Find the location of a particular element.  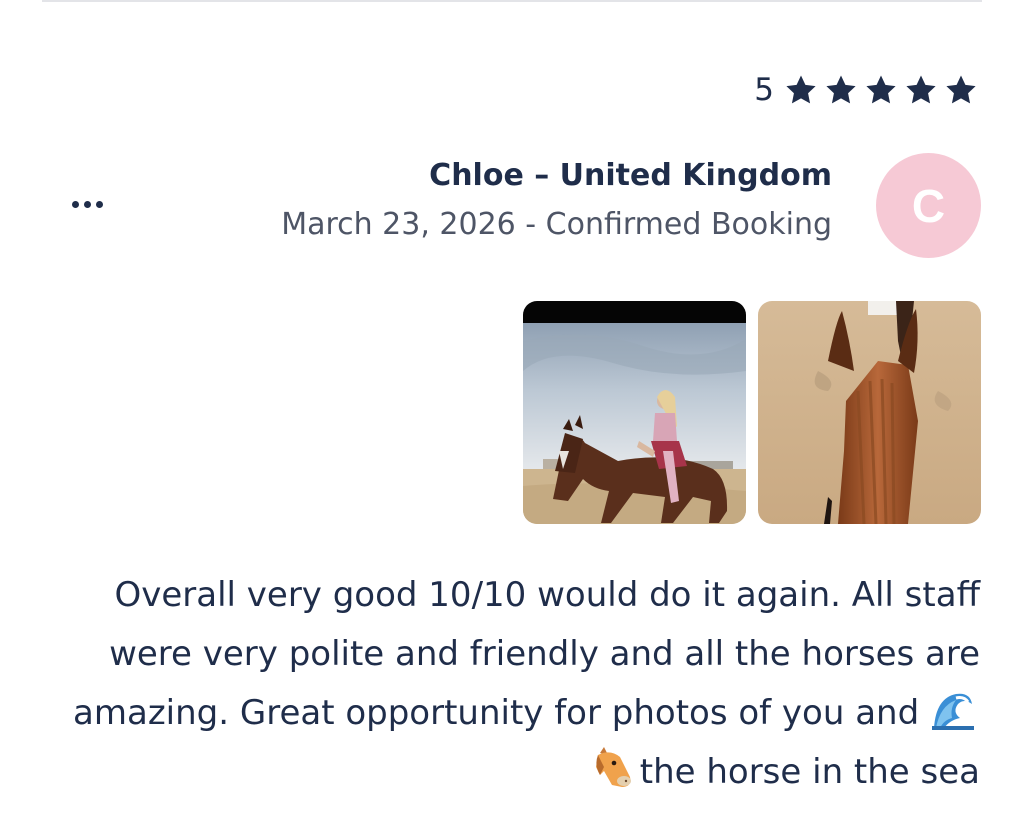

rating-value: 5 is located at coordinates (764, 90).